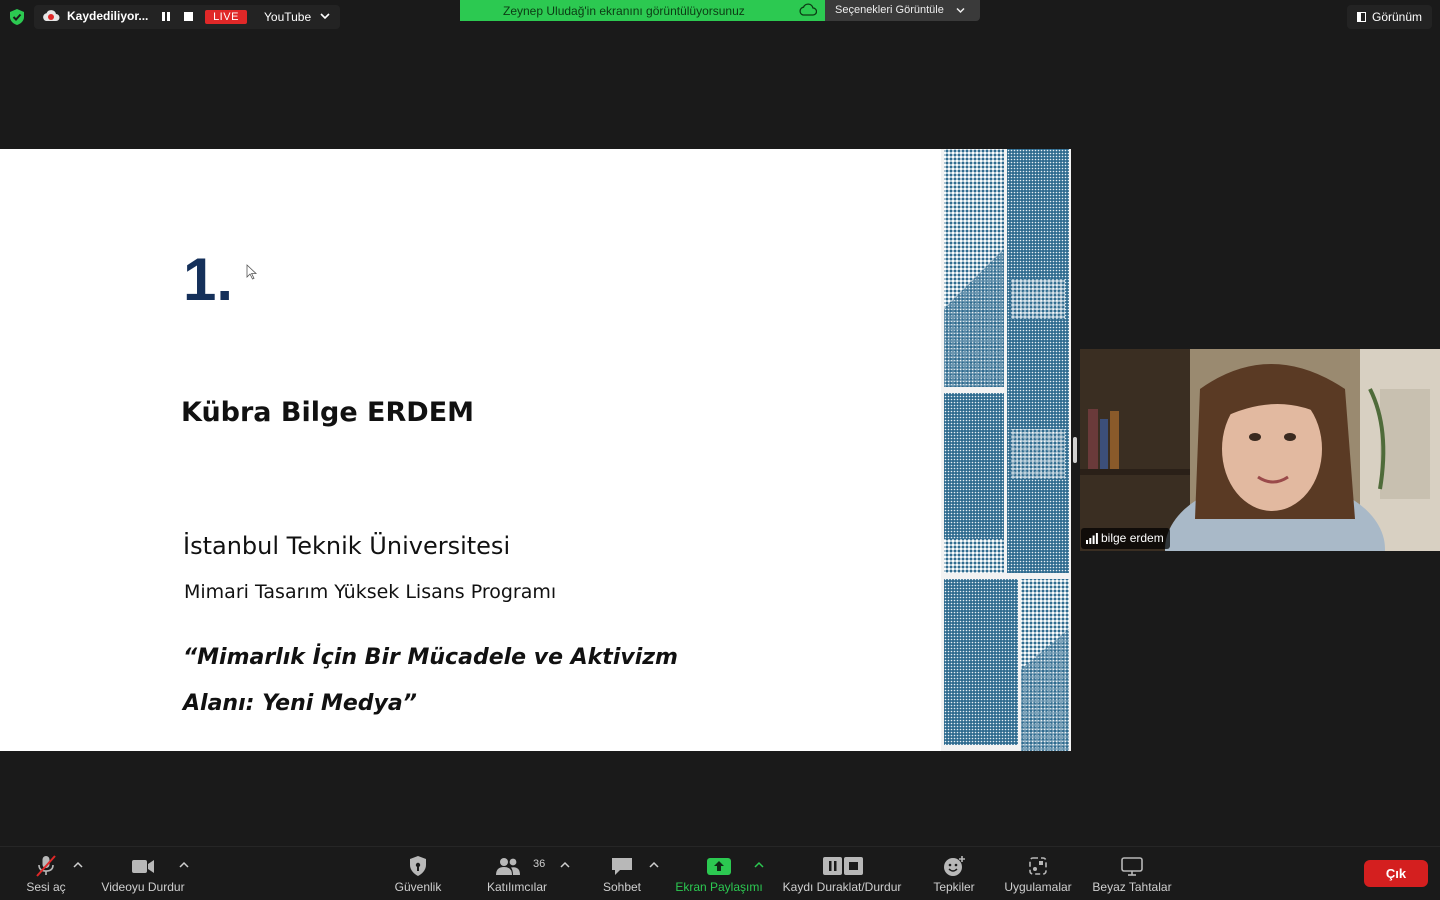 The image size is (1440, 900). Describe the element at coordinates (954, 866) in the screenshot. I see `emoji-reaction-icon` at that location.